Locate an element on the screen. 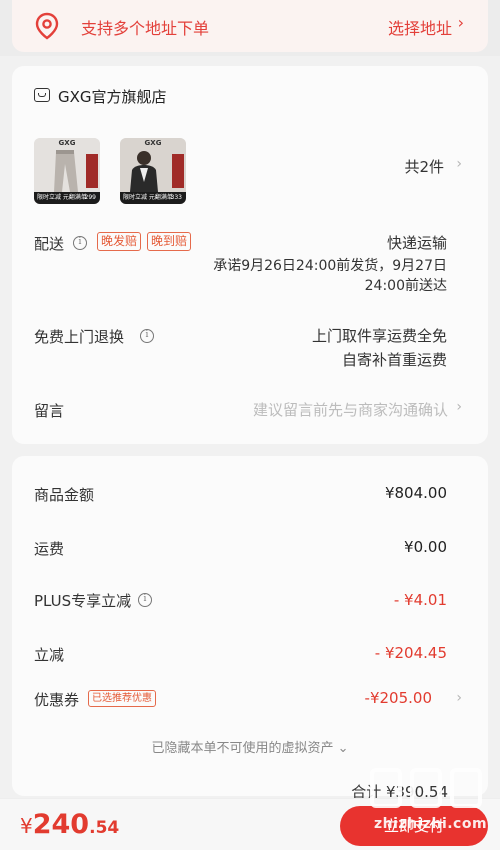 The height and width of the screenshot is (850, 500). goods-amount-value: ¥804.00 is located at coordinates (415, 493).